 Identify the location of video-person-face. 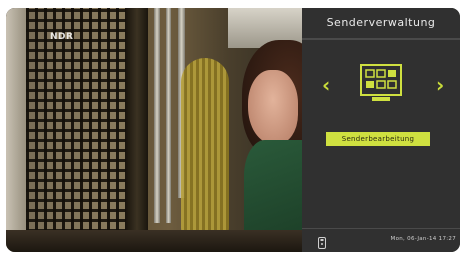
(273, 107).